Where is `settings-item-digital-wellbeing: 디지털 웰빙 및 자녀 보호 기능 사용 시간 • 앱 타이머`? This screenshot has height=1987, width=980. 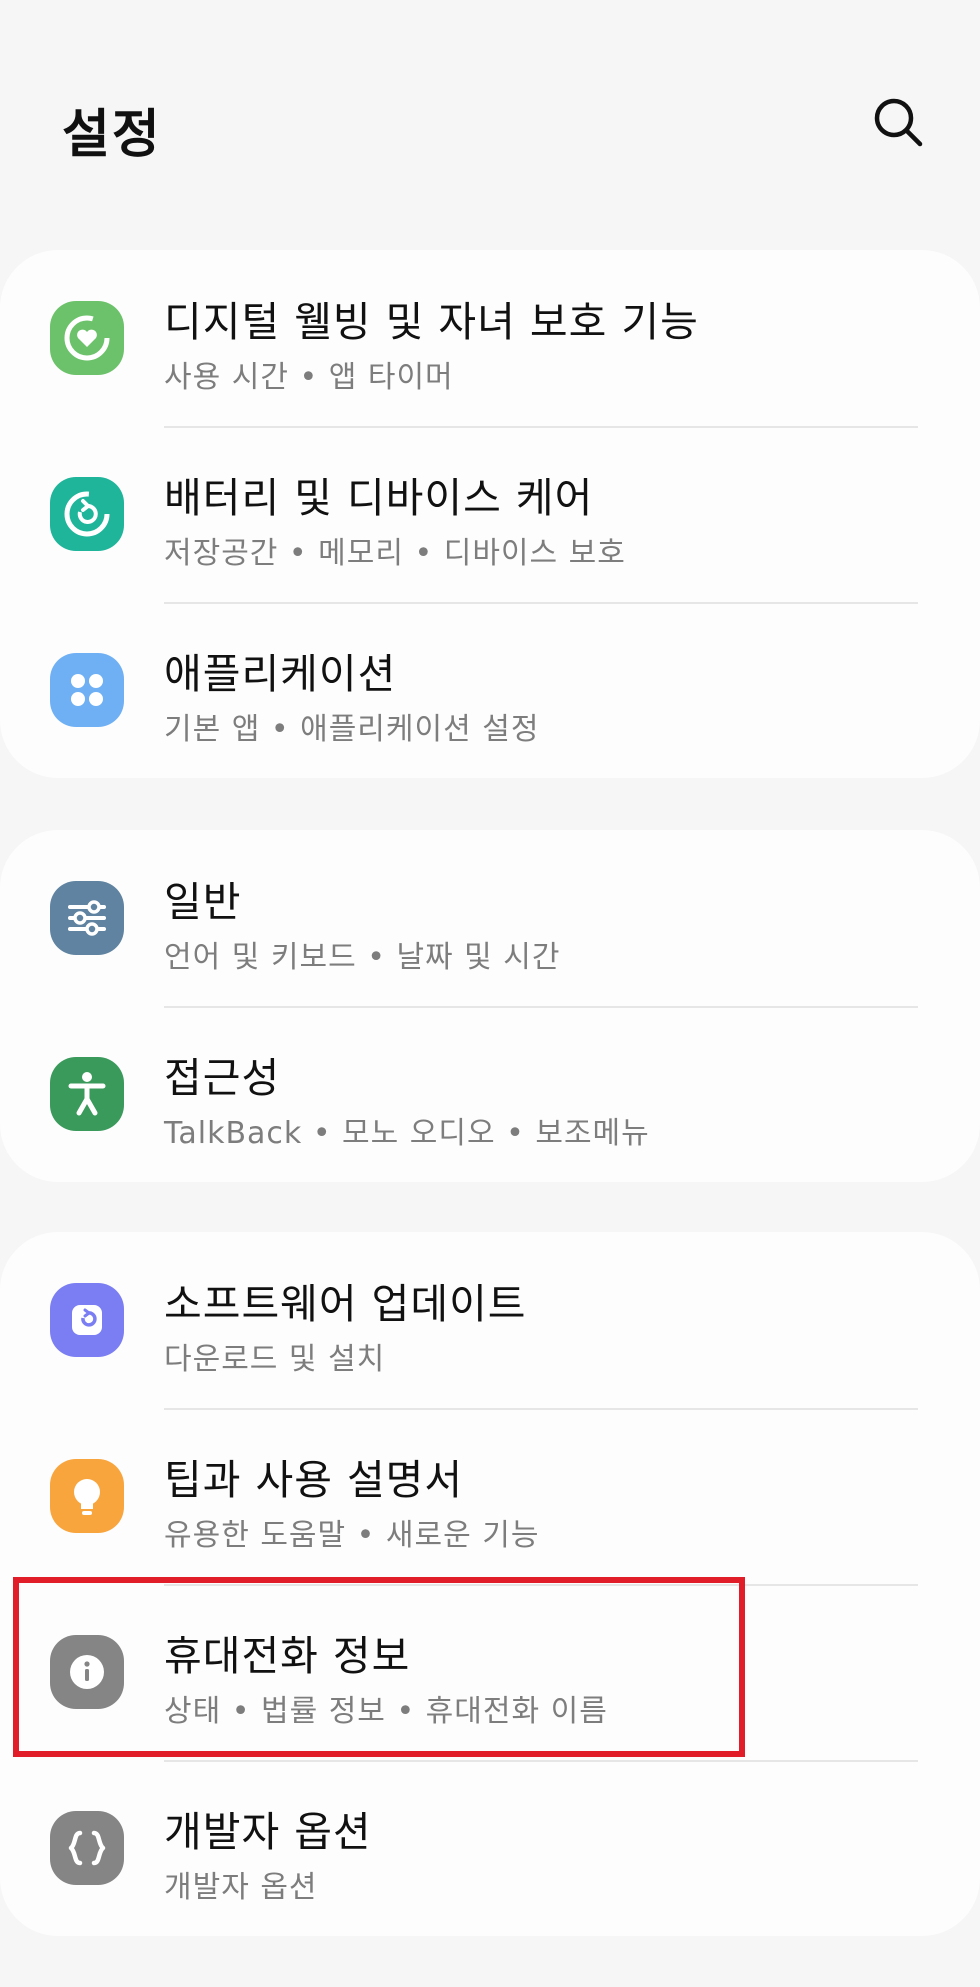
settings-item-digital-wellbeing: 디지털 웰빙 및 자녀 보호 기능 사용 시간 • 앱 타이머 is located at coordinates (490, 338).